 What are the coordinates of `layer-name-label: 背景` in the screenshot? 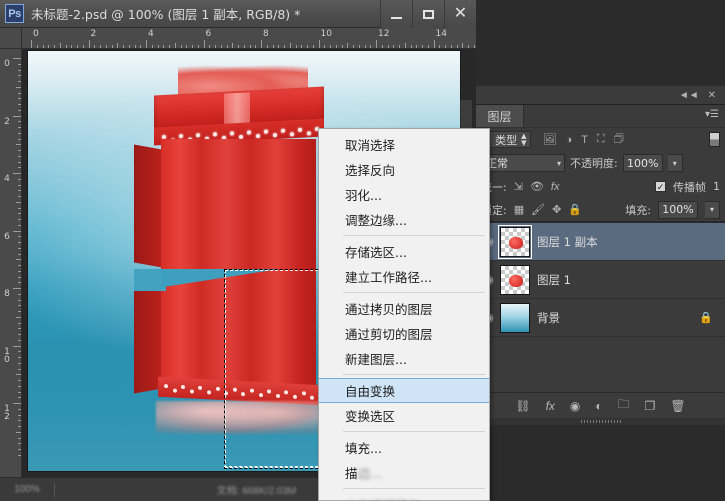 It's located at (548, 318).